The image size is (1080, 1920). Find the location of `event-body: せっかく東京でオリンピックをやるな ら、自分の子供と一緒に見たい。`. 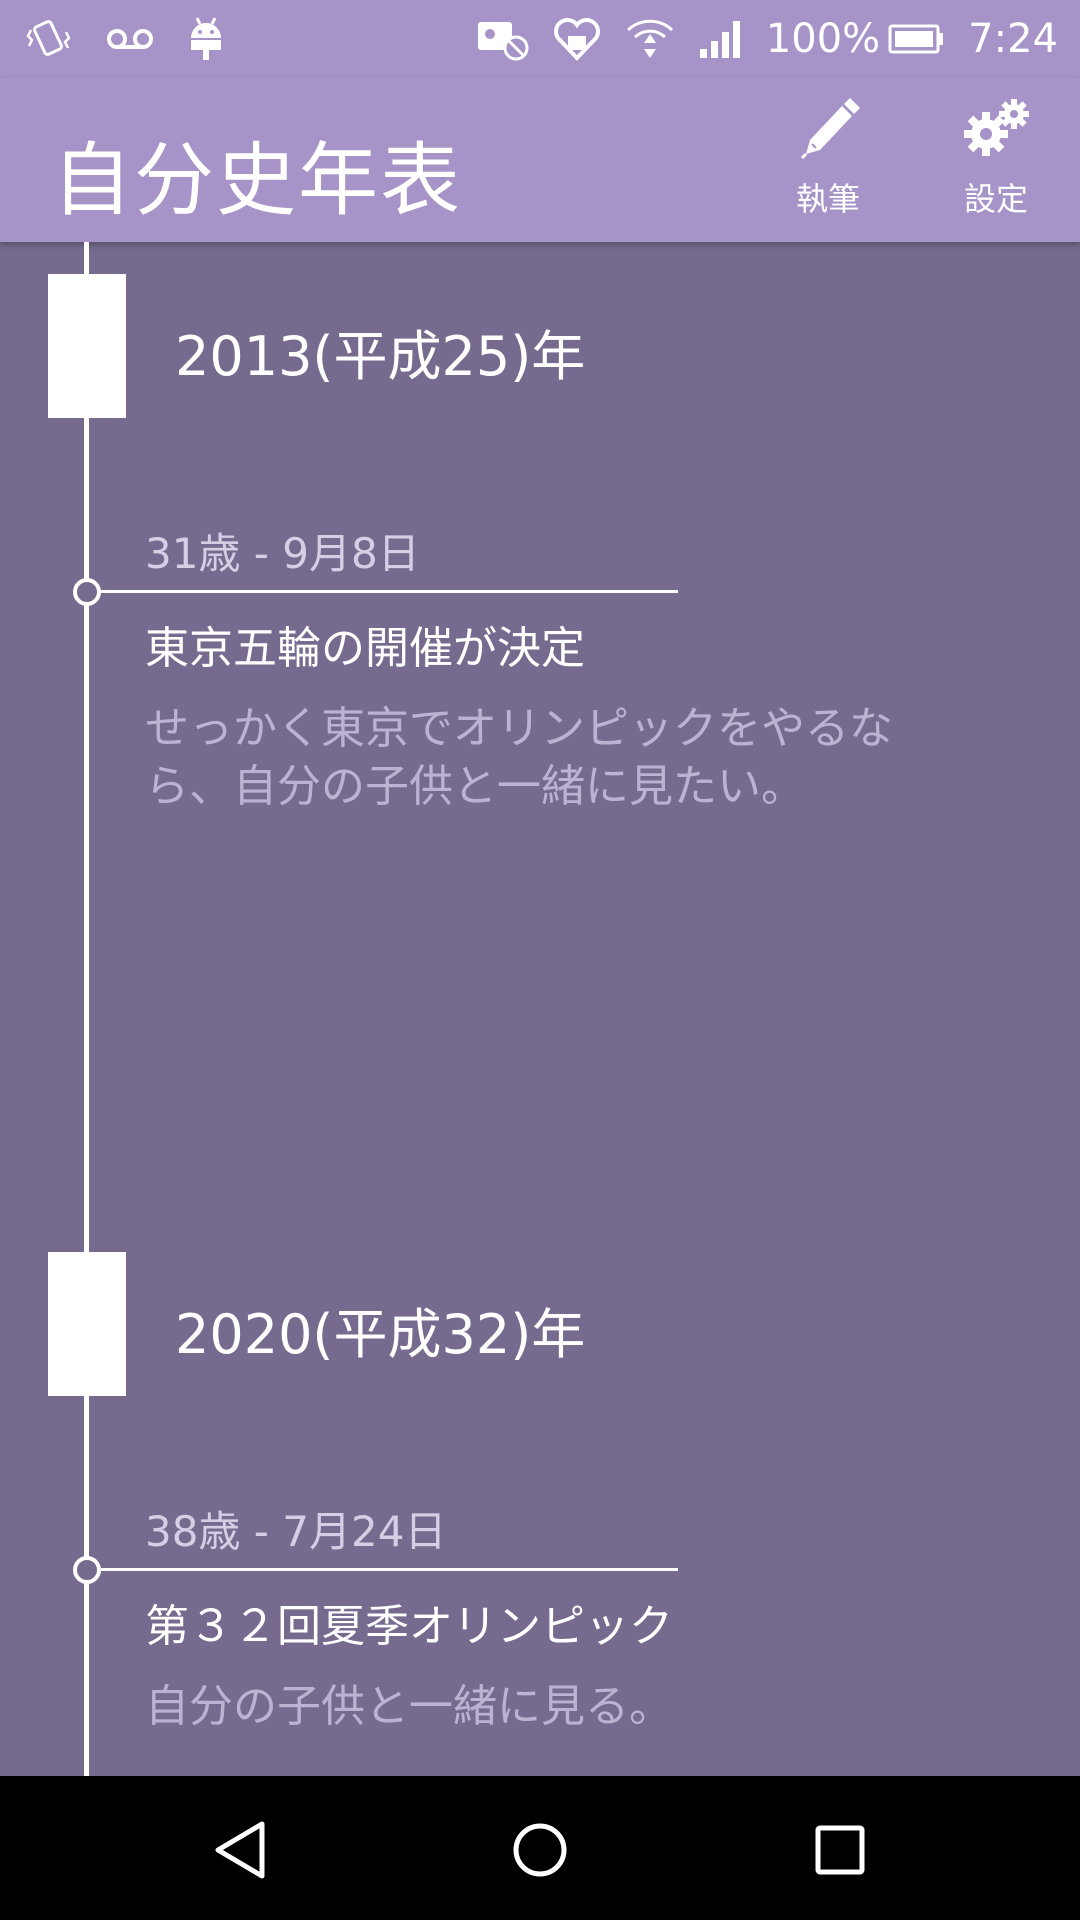

event-body: せっかく東京でオリンピックをやるな ら、自分の子供と一緒に見たい。 is located at coordinates (565, 758).